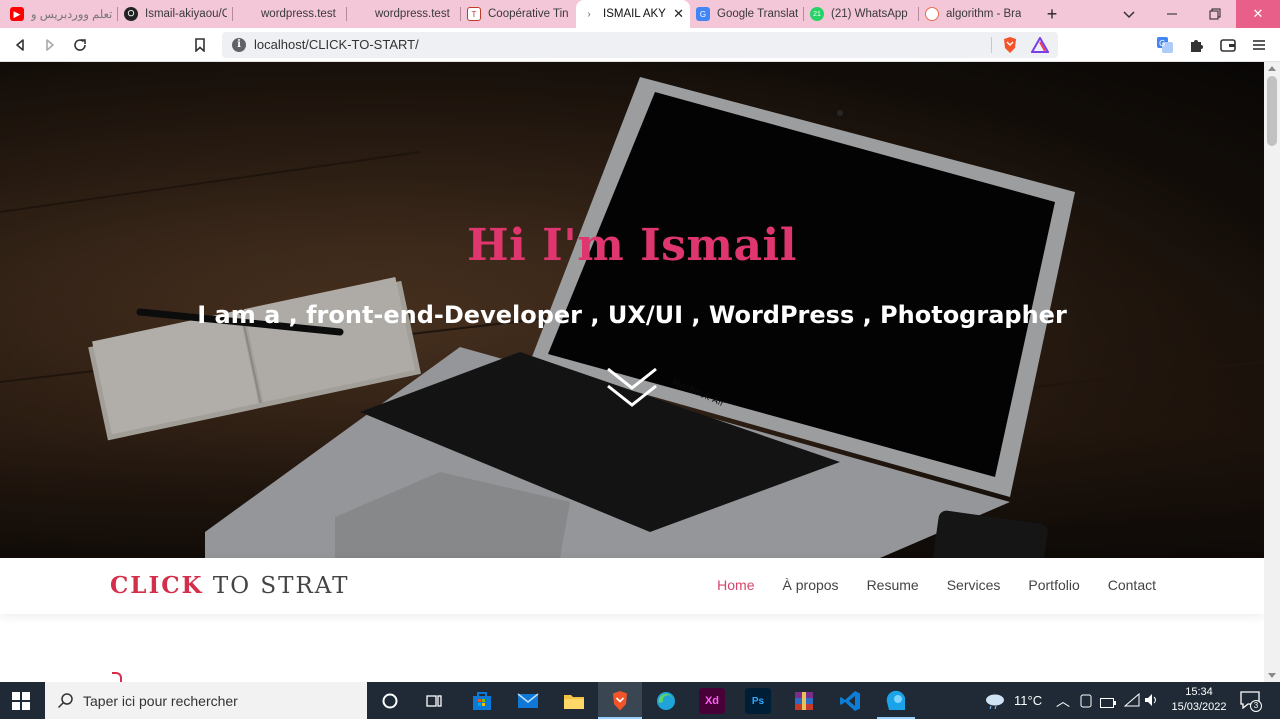 This screenshot has width=1280, height=719. I want to click on forward-icon, so click(50, 45).